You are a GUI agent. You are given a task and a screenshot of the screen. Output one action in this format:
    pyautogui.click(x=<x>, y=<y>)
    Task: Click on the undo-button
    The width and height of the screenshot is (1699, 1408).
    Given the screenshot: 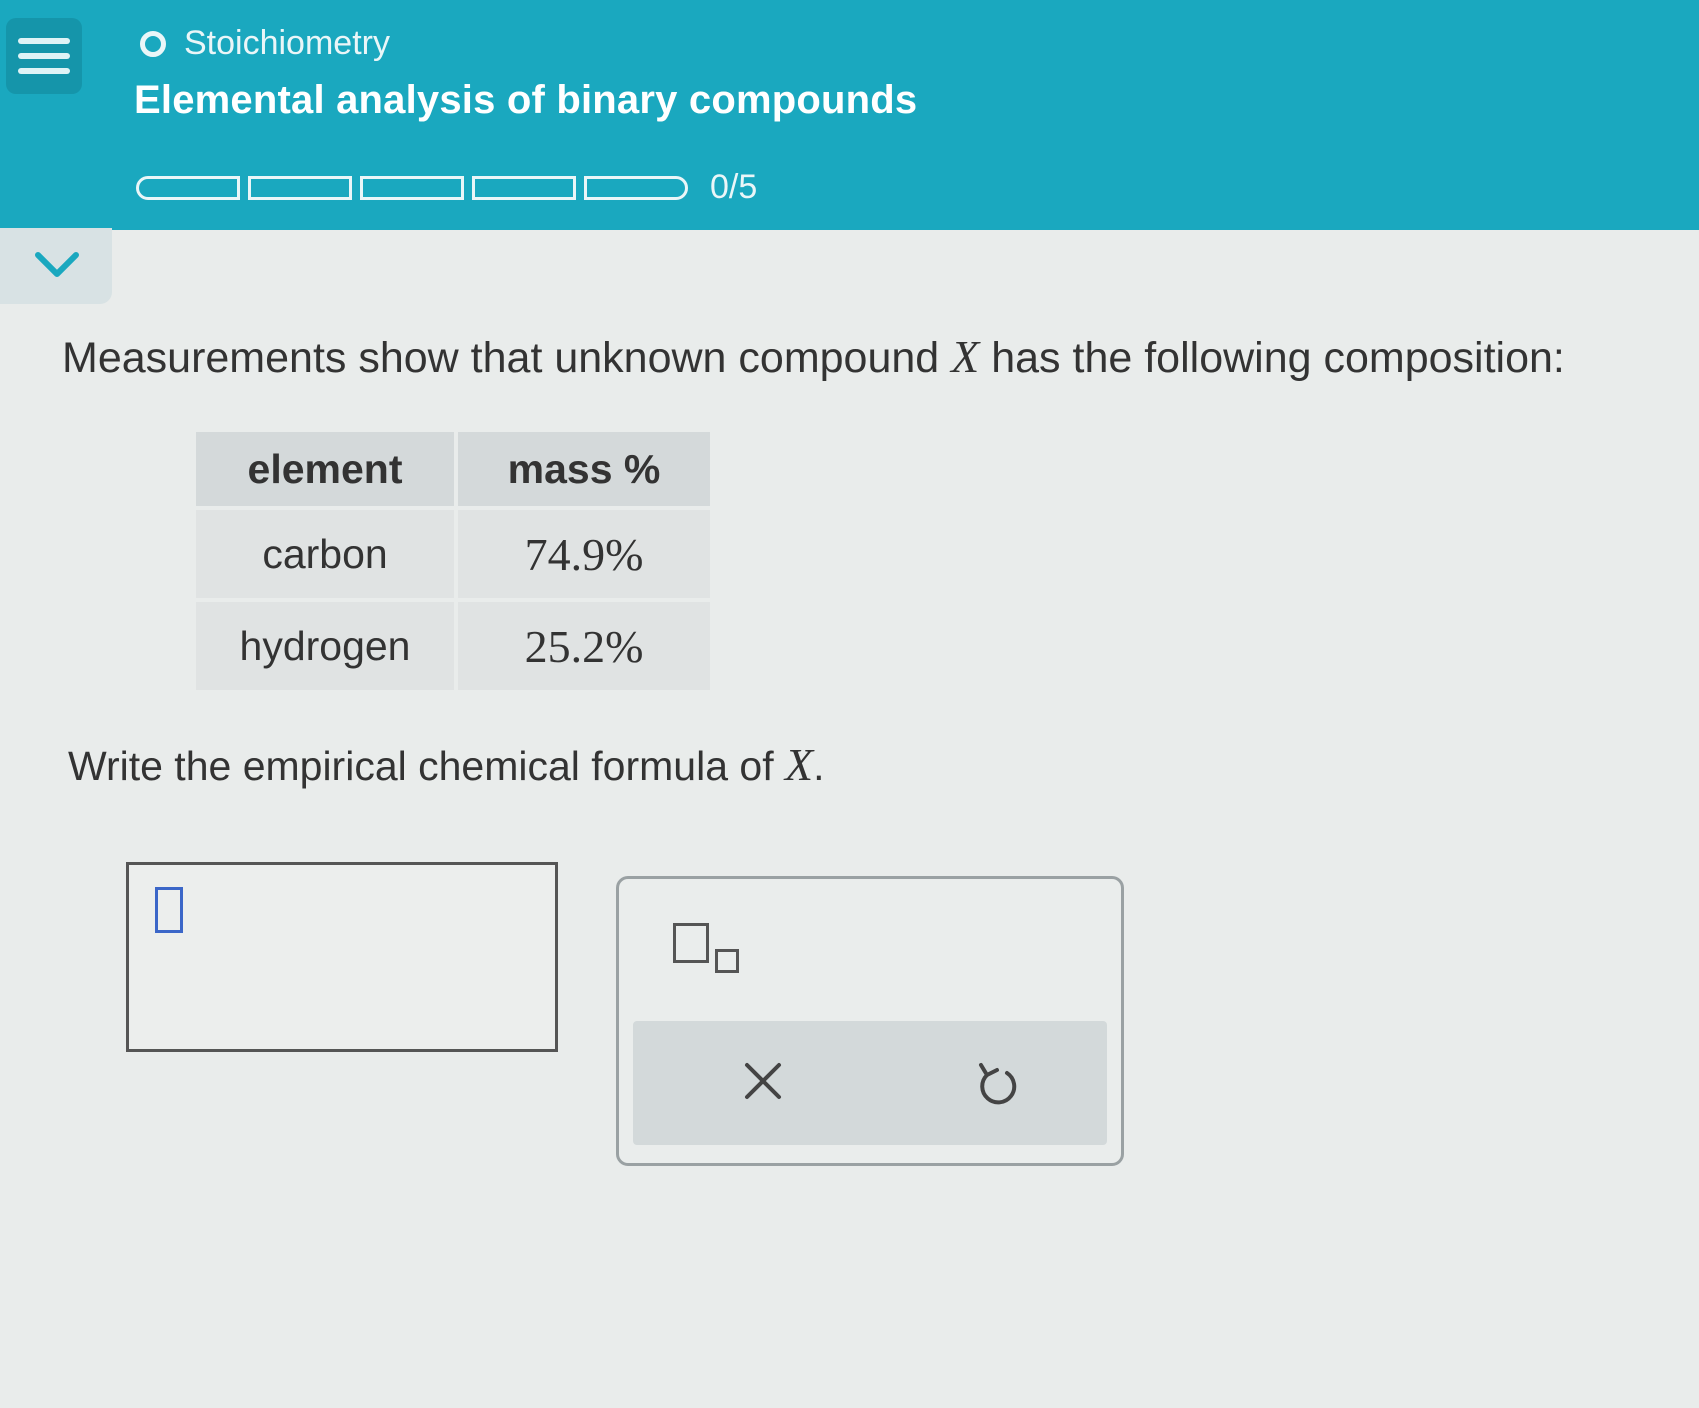 What is the action you would take?
    pyautogui.click(x=997, y=1083)
    